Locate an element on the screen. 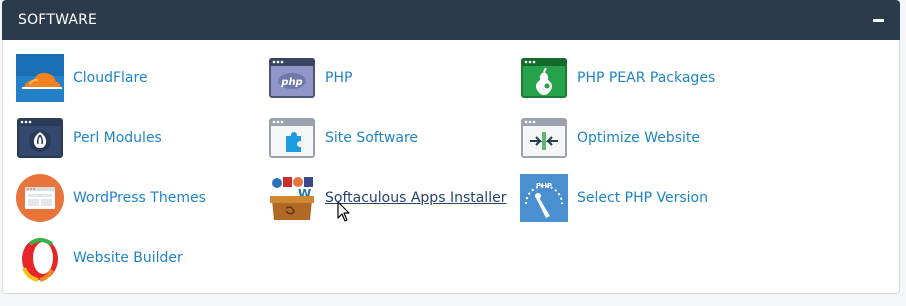 The width and height of the screenshot is (906, 306). builder-logo-icon is located at coordinates (40, 260).